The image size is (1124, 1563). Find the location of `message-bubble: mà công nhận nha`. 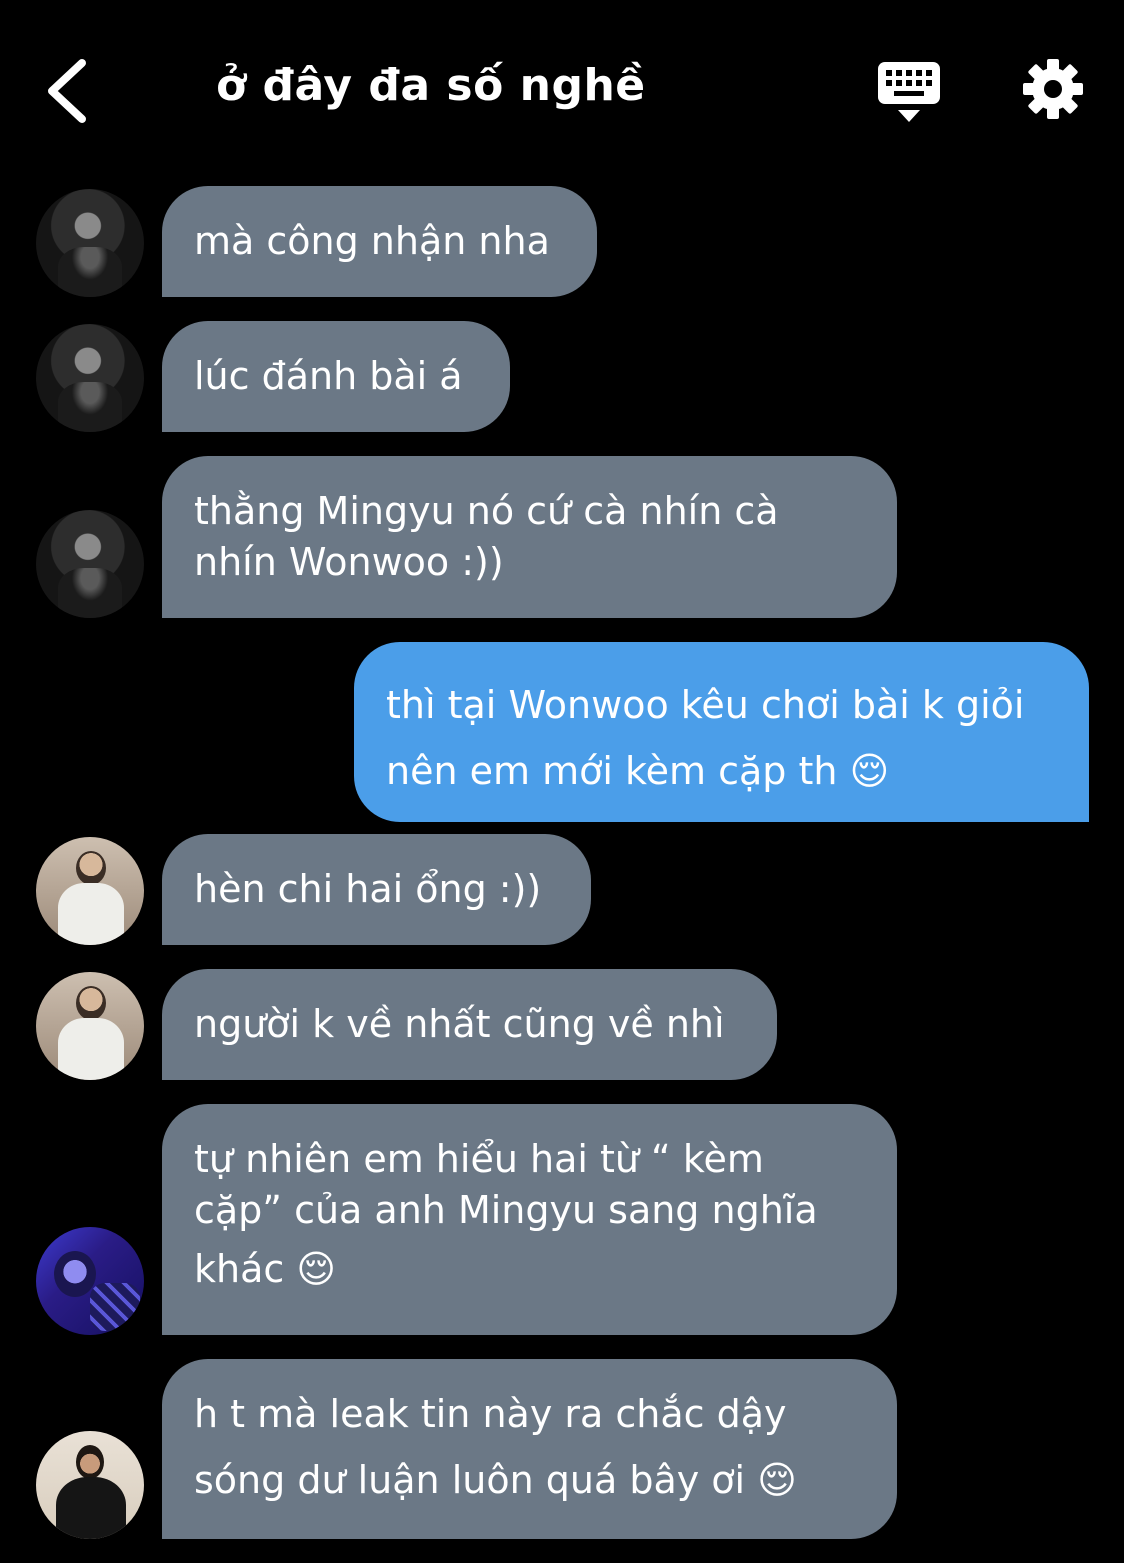

message-bubble: mà công nhận nha is located at coordinates (379, 241).